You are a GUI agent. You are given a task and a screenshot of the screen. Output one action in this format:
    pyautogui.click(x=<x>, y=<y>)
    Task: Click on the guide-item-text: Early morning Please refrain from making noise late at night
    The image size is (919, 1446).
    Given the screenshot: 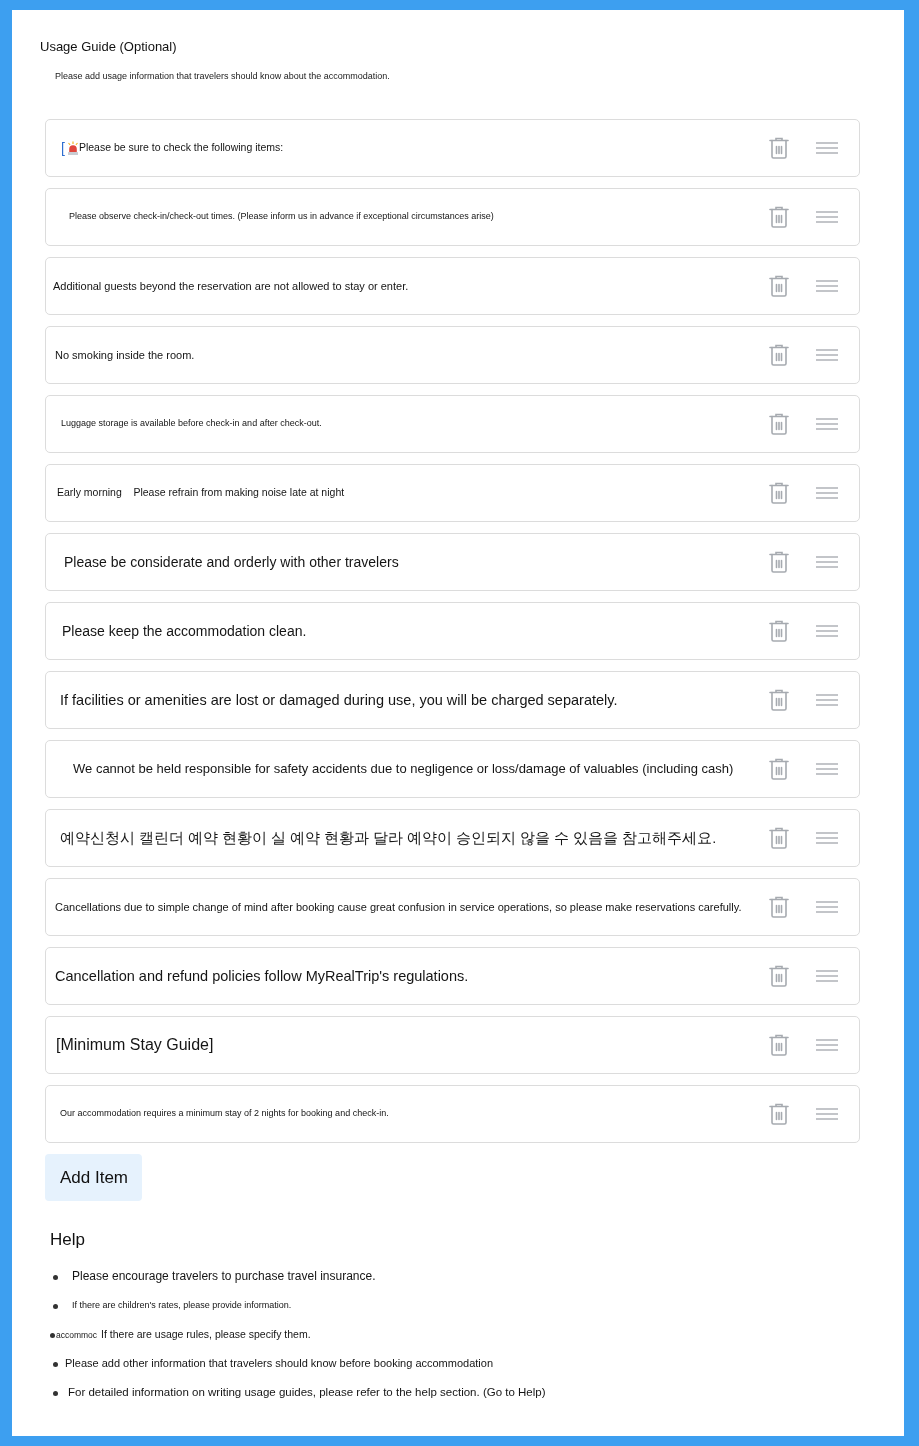 What is the action you would take?
    pyautogui.click(x=201, y=493)
    